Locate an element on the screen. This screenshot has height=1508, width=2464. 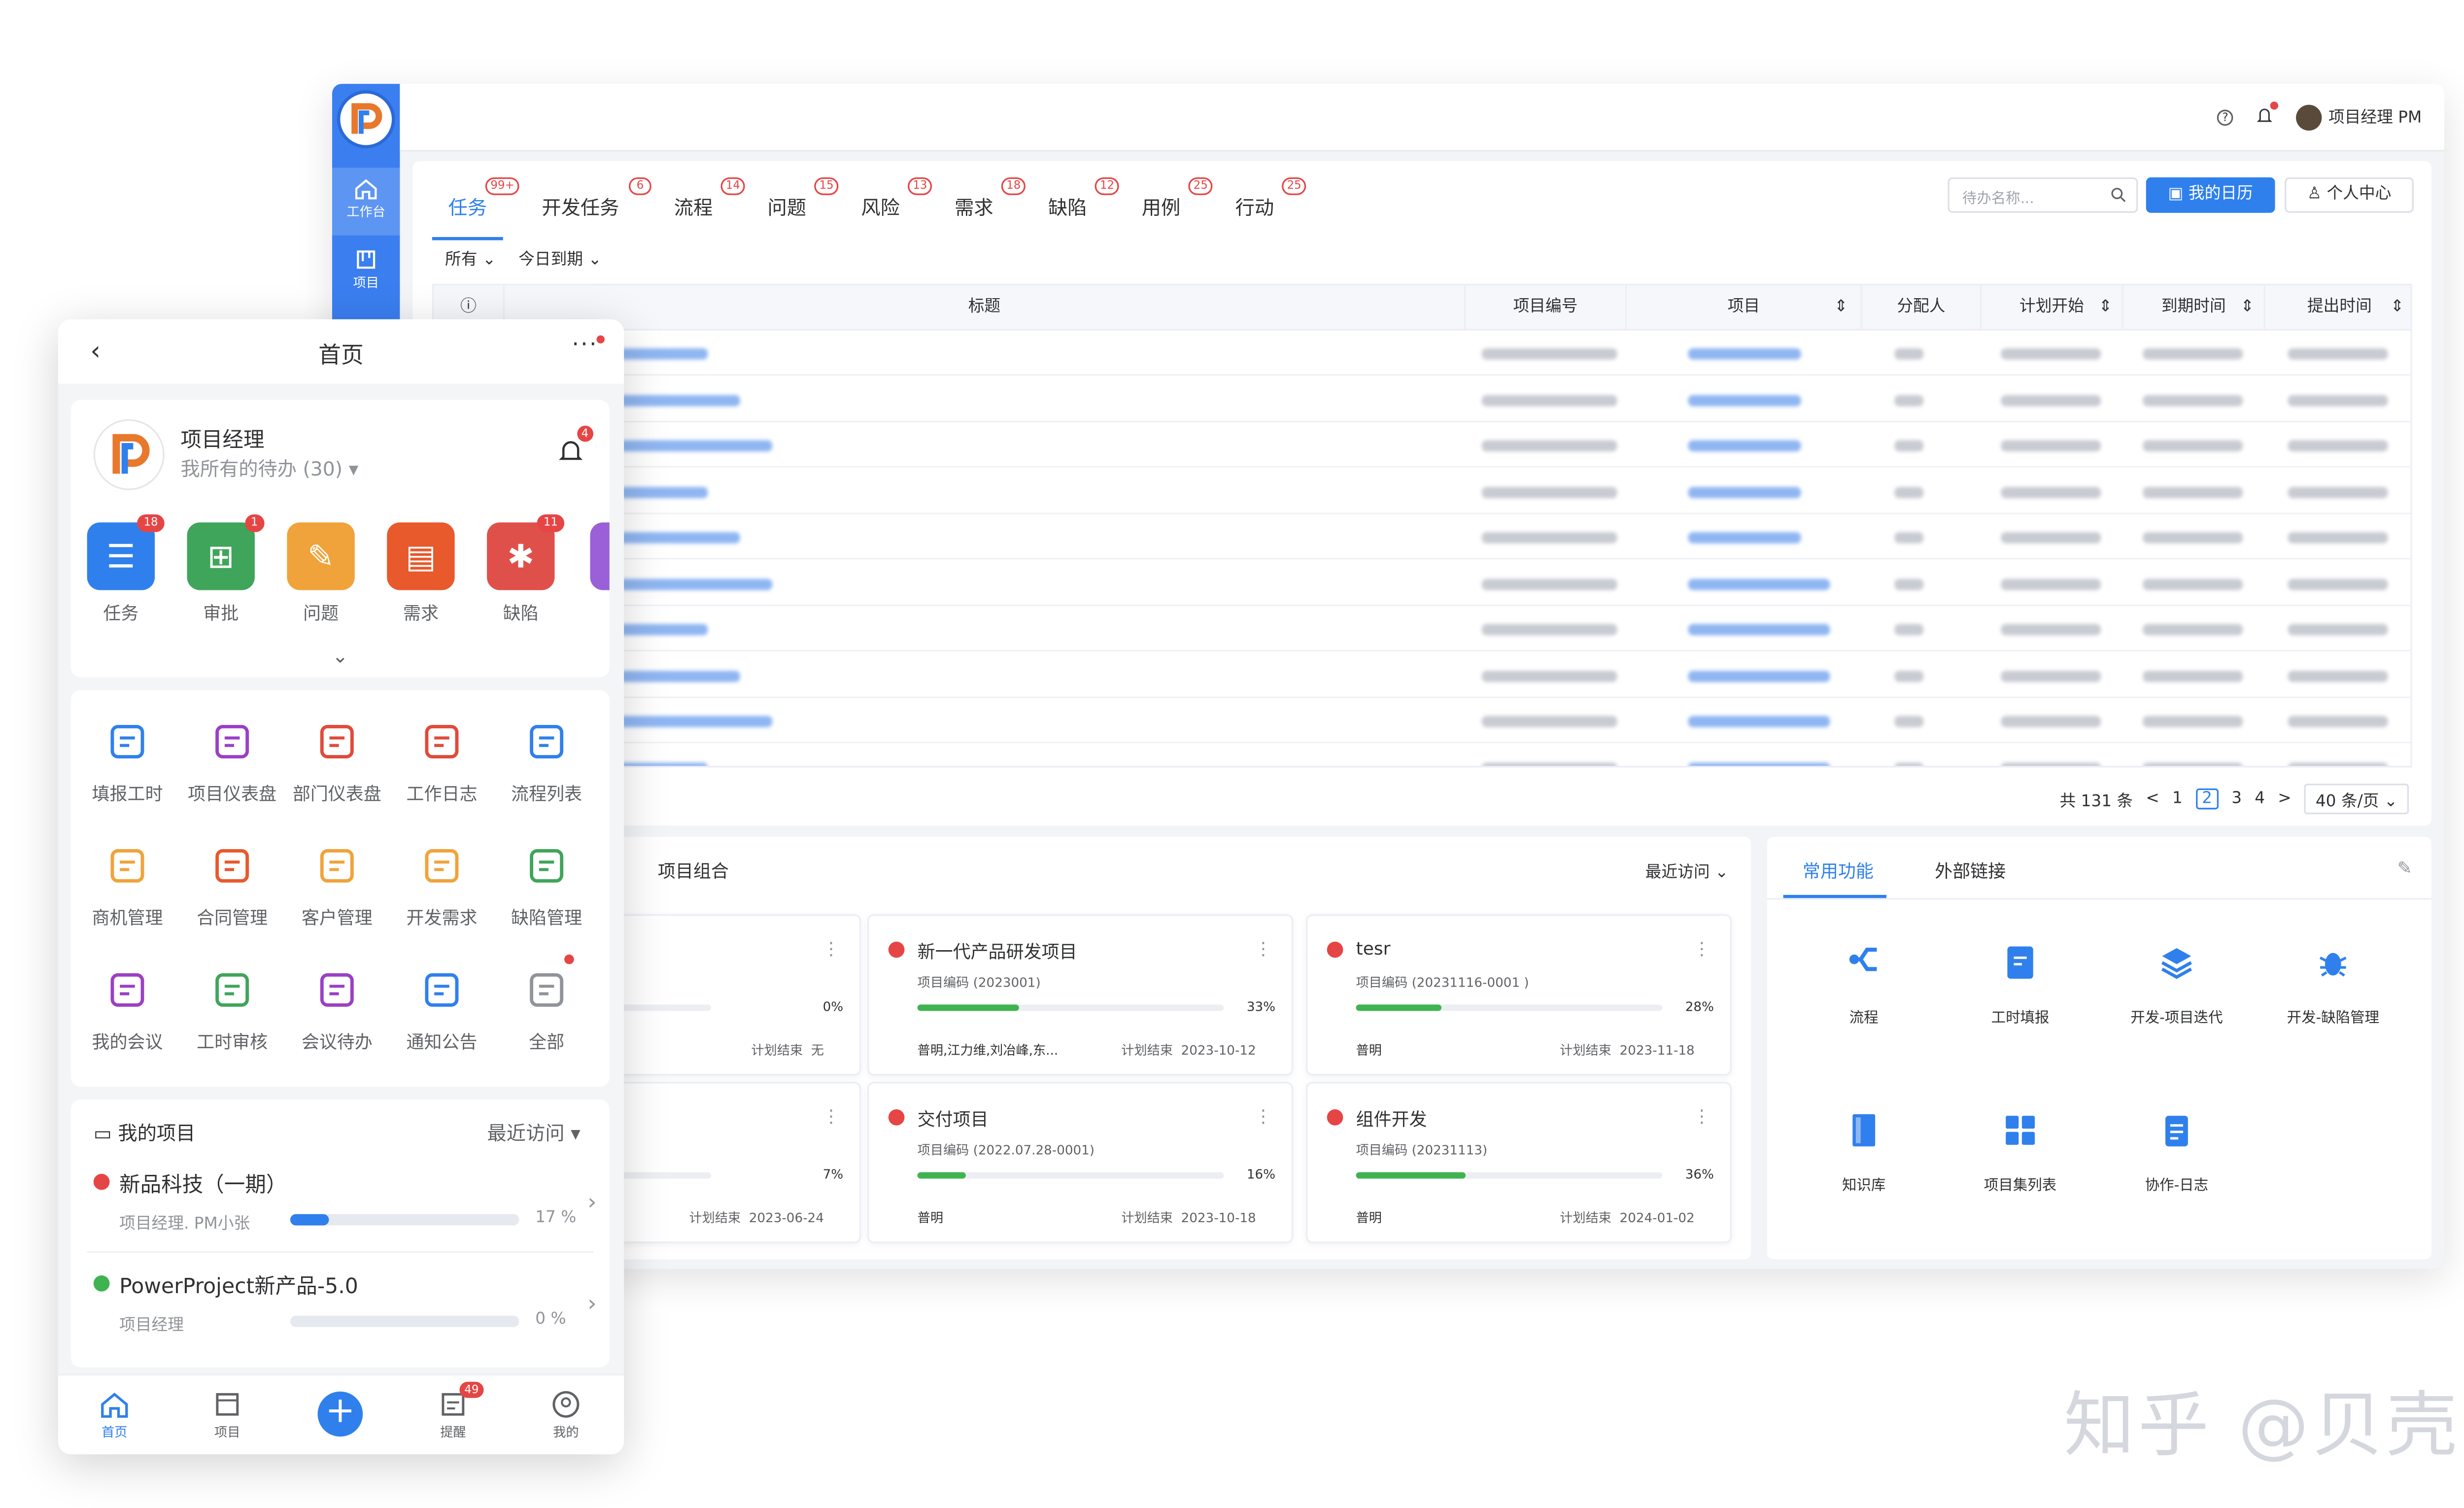
function-item: 开发-缺陷管理 is located at coordinates (2333, 985).